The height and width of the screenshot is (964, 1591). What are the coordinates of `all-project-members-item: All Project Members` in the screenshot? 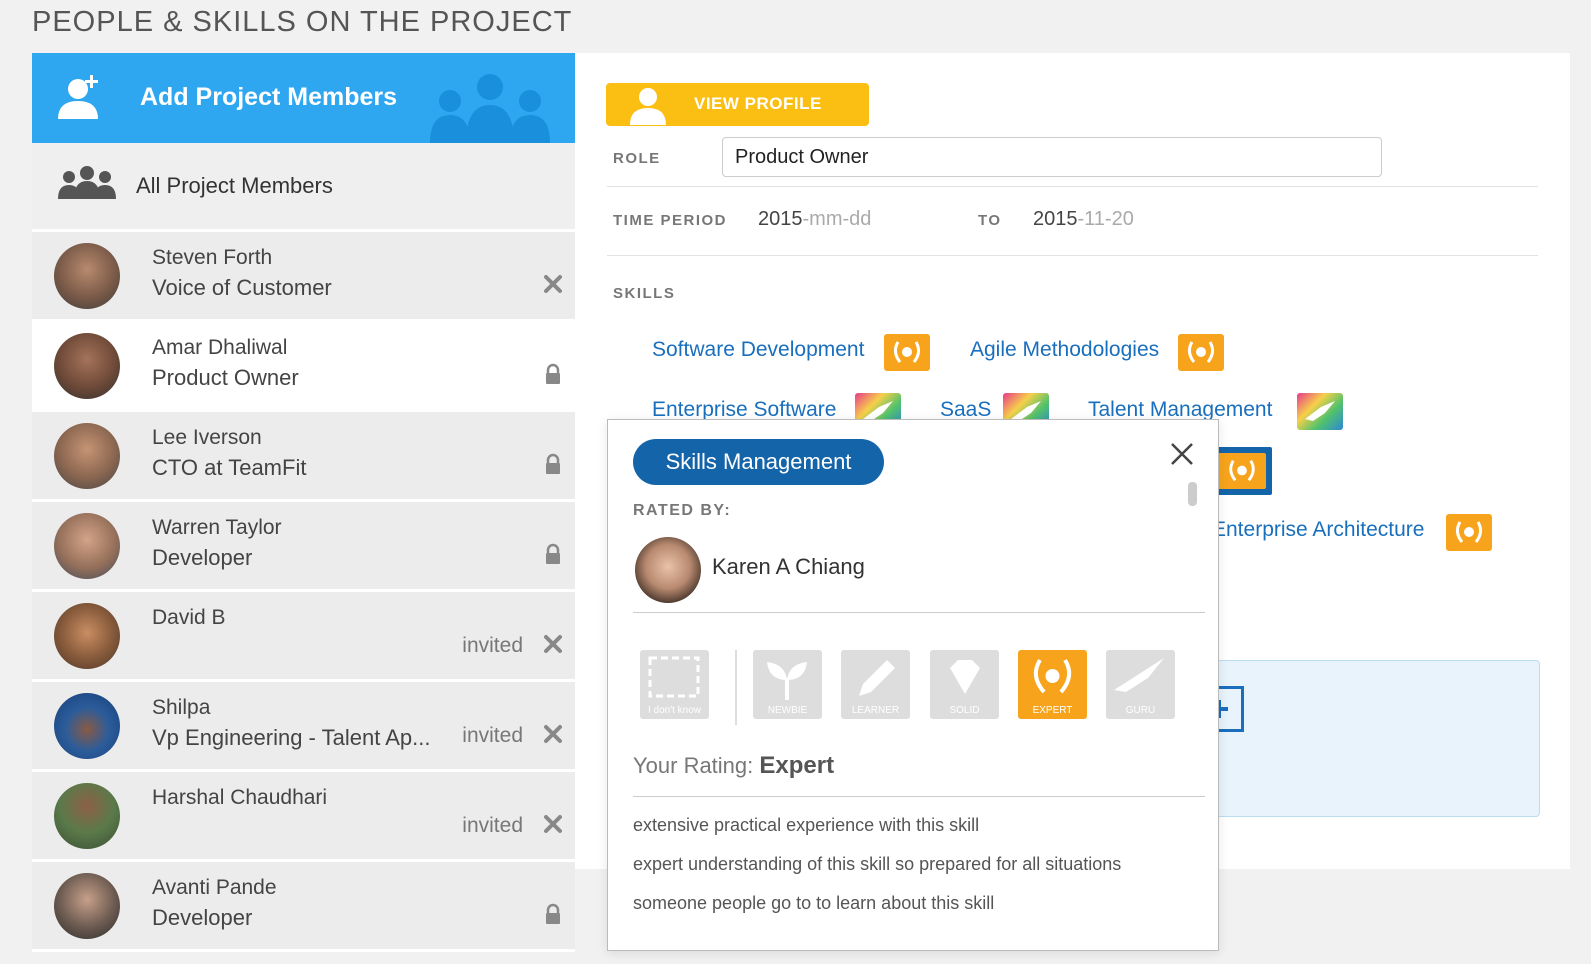 It's located at (303, 187).